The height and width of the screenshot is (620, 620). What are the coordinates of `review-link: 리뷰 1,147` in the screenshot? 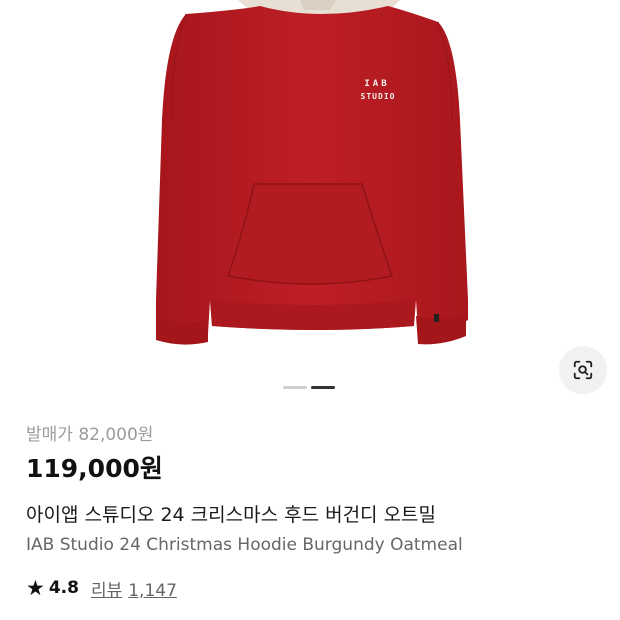 It's located at (134, 588).